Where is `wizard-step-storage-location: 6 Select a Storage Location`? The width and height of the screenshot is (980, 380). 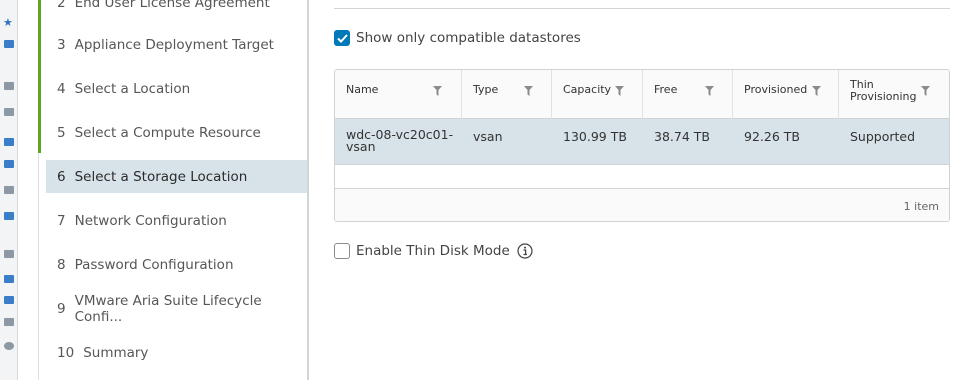 wizard-step-storage-location: 6 Select a Storage Location is located at coordinates (176, 176).